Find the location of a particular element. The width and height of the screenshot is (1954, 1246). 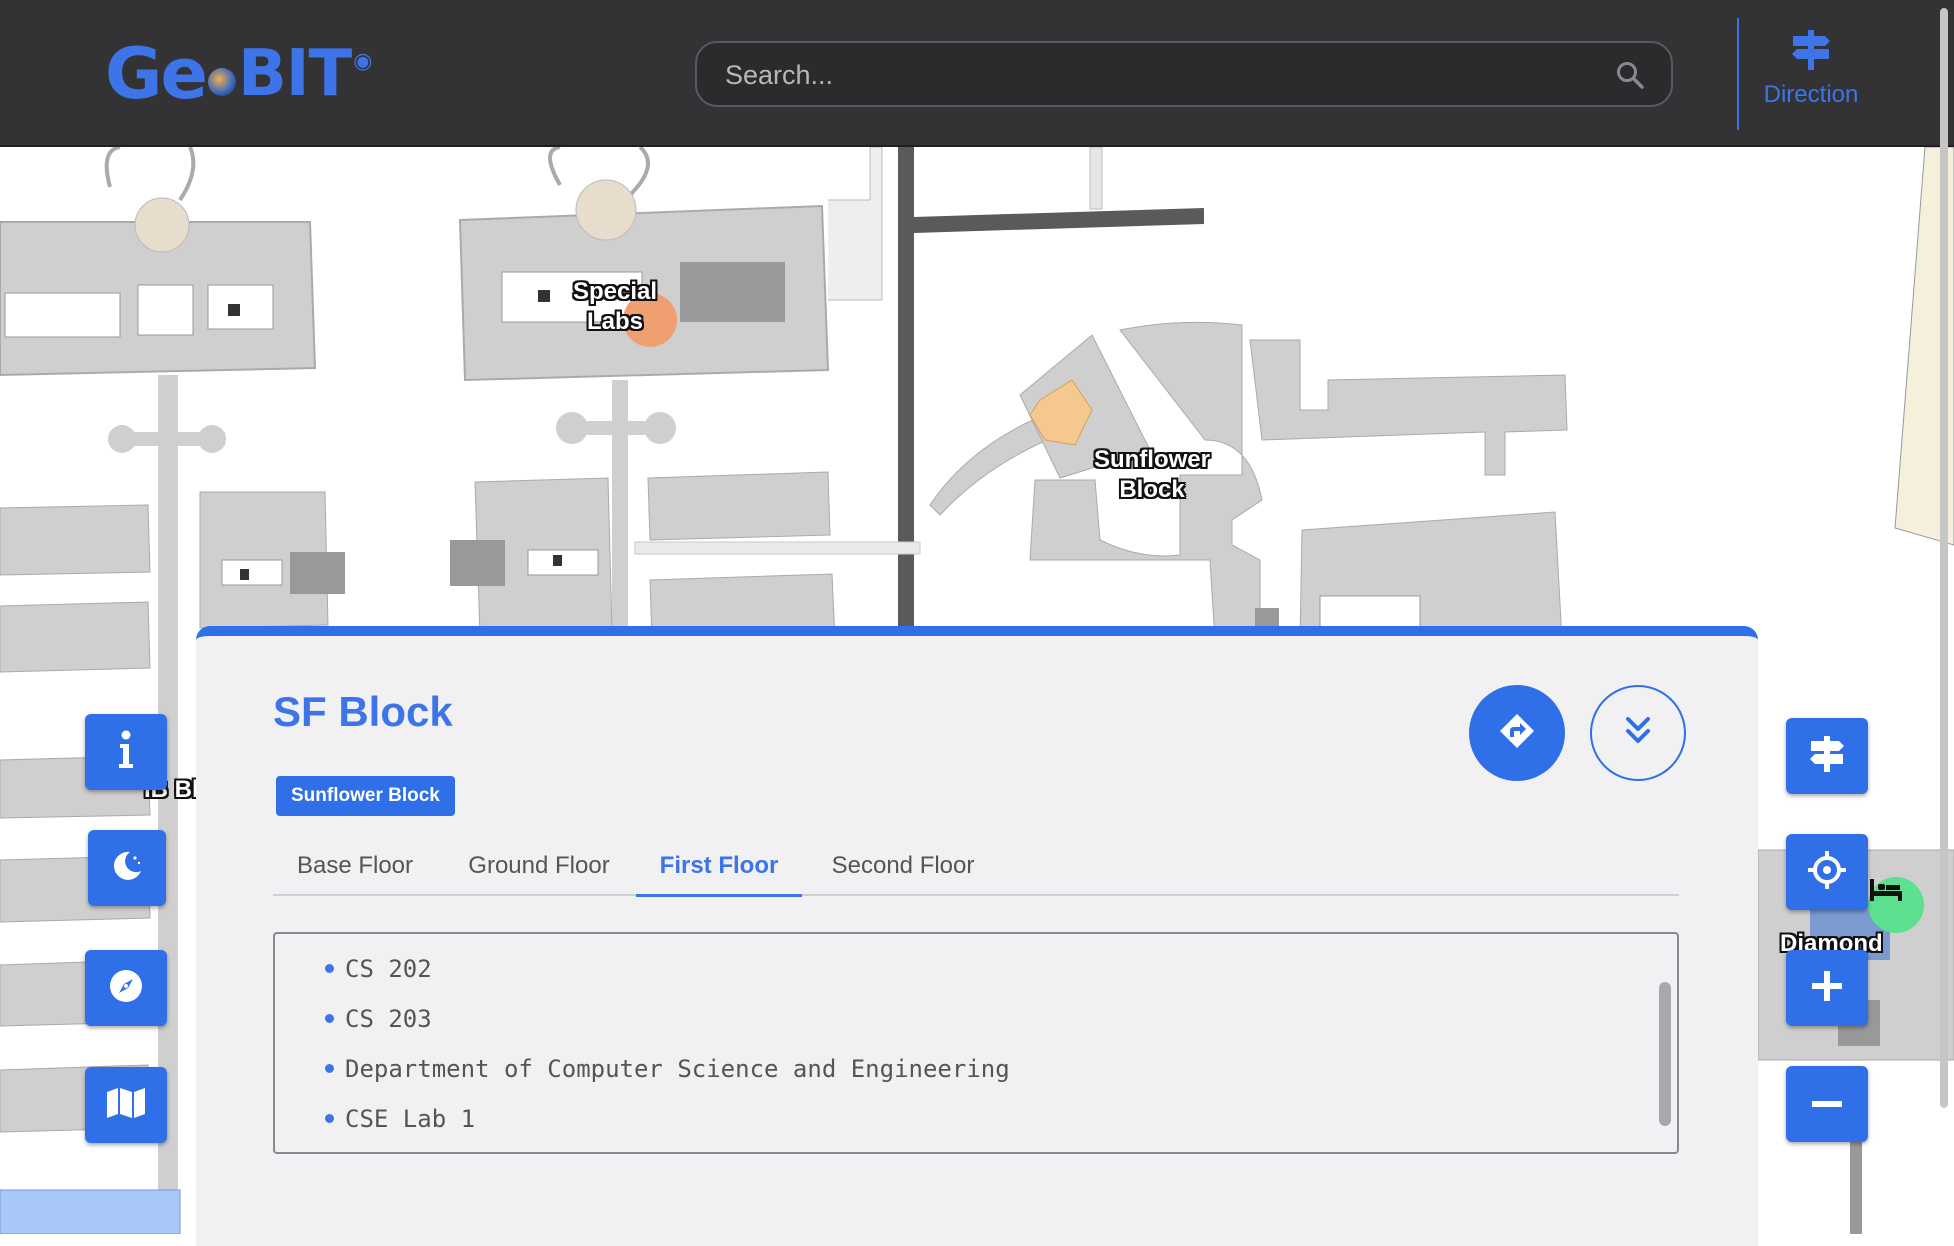

info-button is located at coordinates (126, 752).